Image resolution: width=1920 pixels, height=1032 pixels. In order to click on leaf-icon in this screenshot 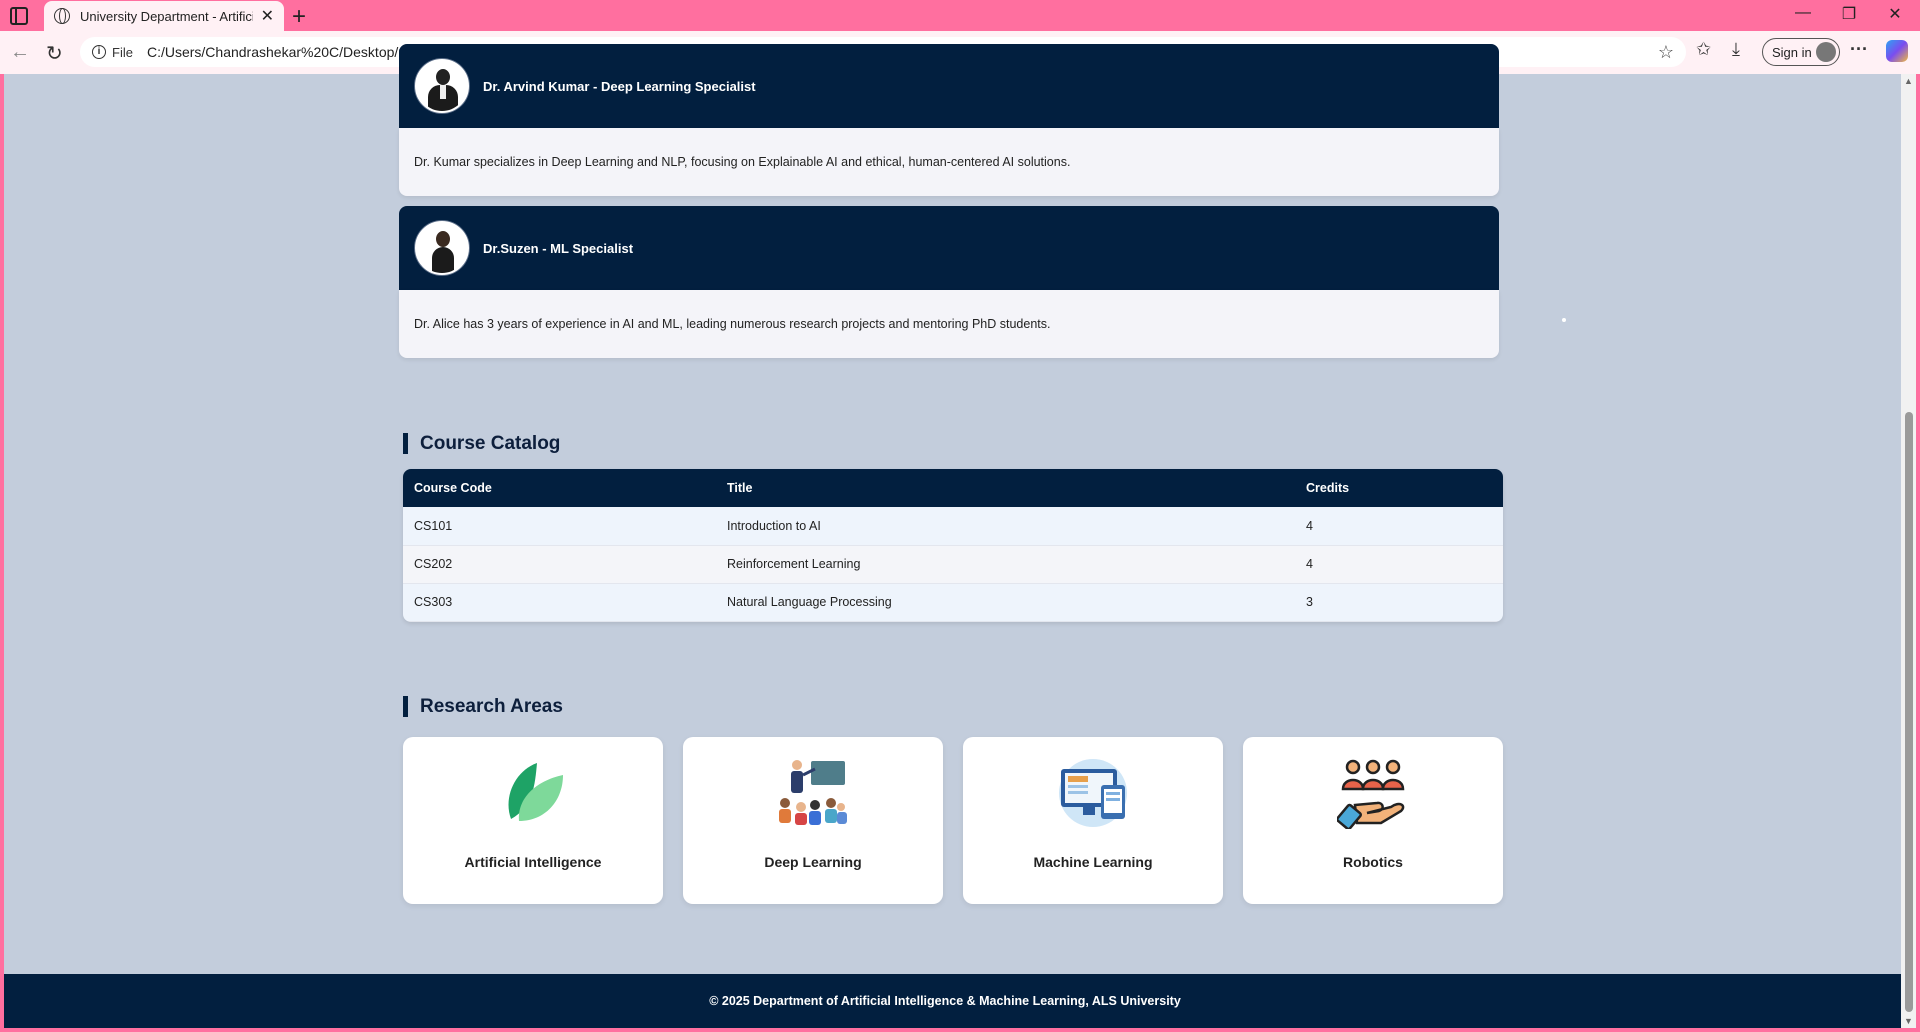, I will do `click(535, 792)`.